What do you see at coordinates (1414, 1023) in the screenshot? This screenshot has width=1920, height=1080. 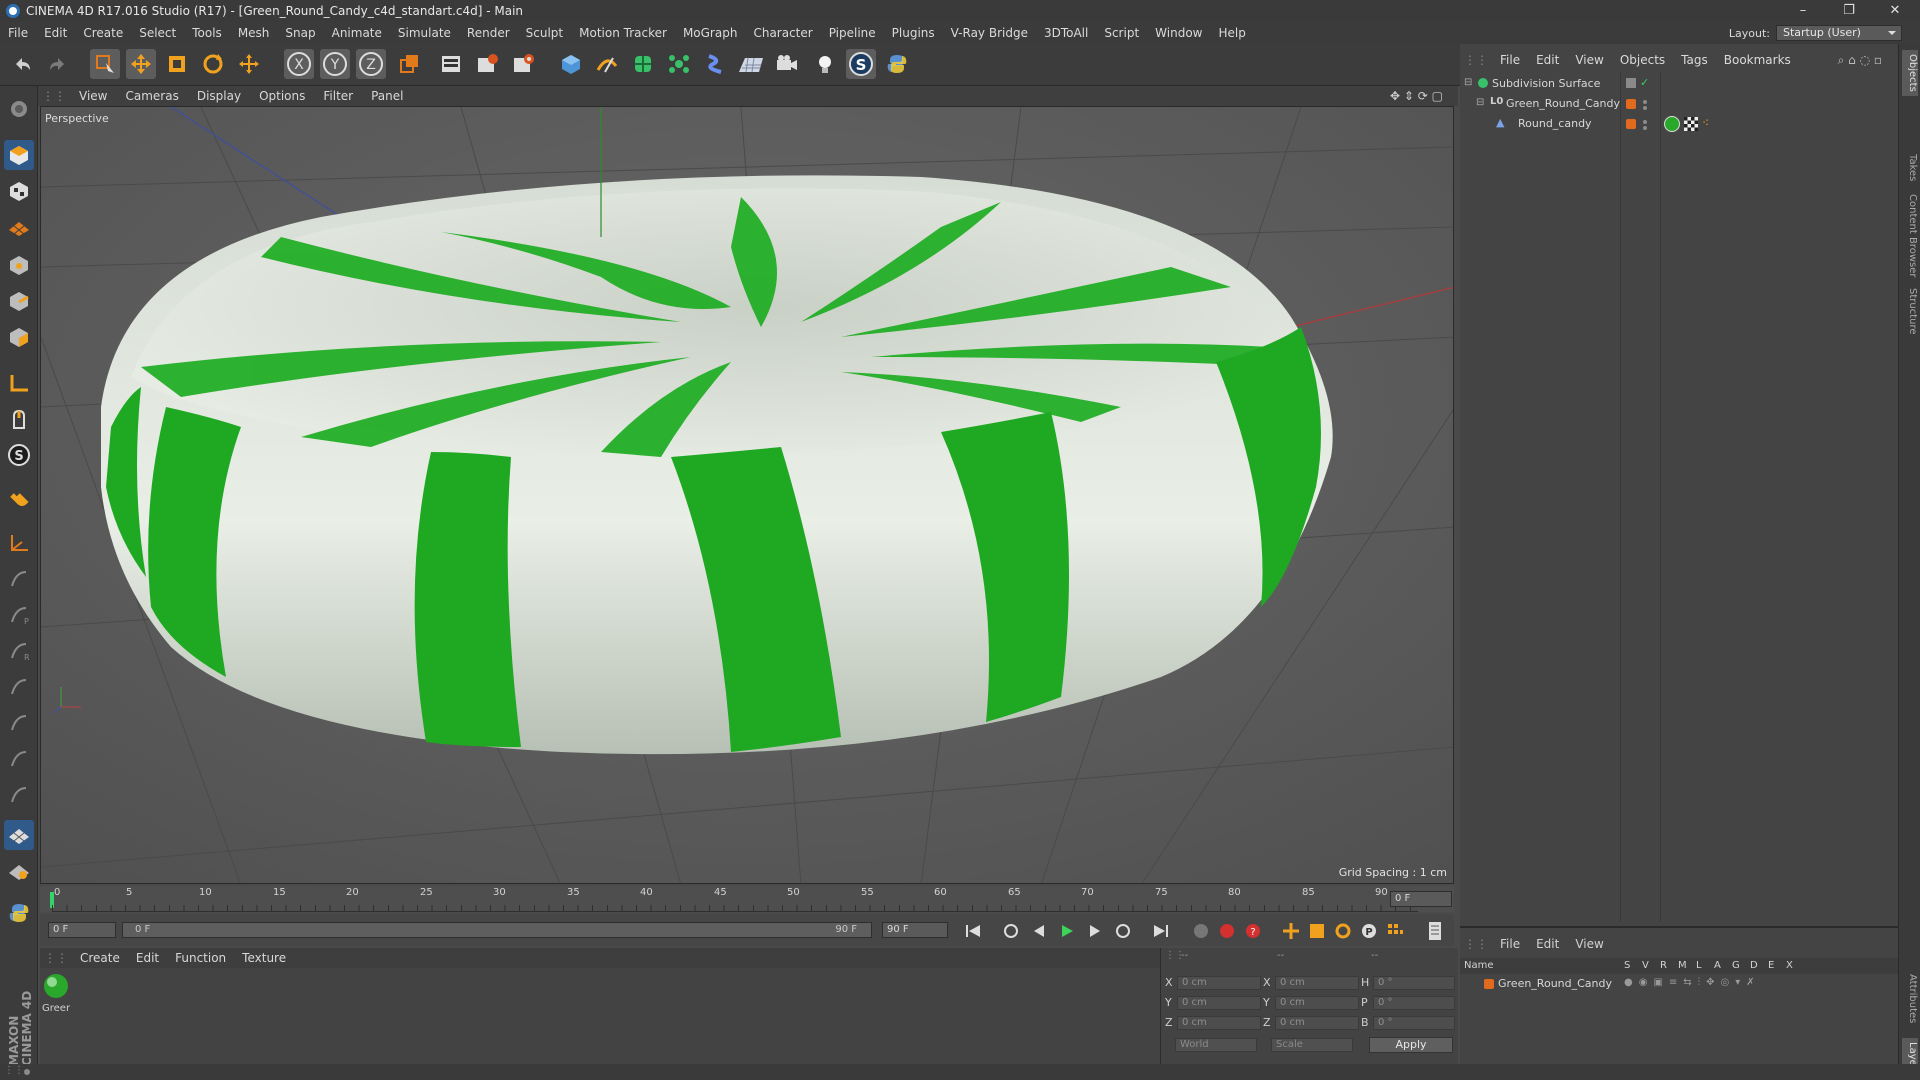 I see `coord-b-field: 0 °` at bounding box center [1414, 1023].